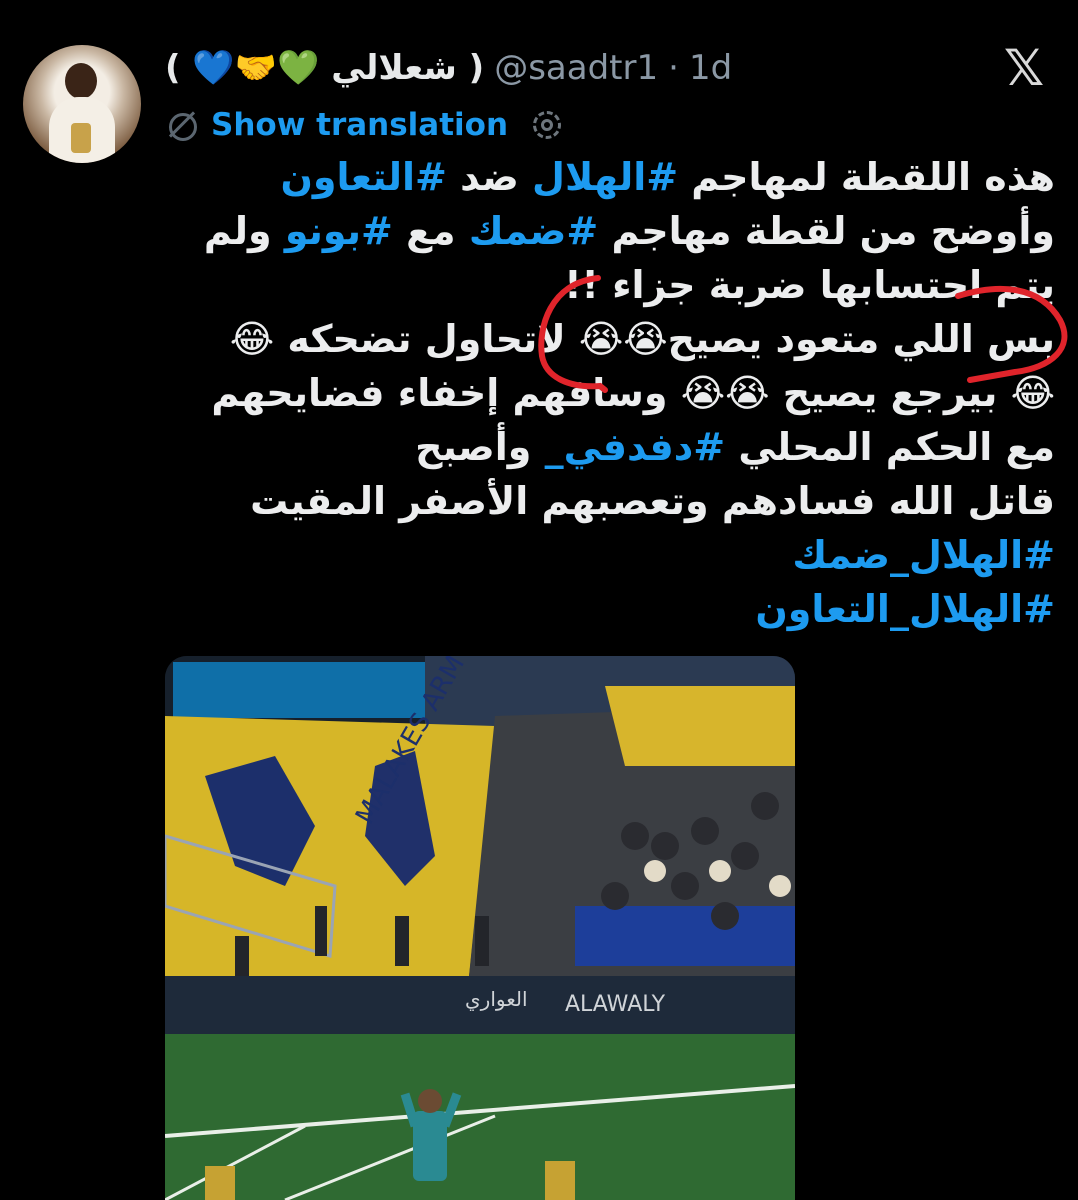  What do you see at coordinates (809, 285) in the screenshot?
I see `tweet-line-3: يتم احتسابها ضربة جزاء !!` at bounding box center [809, 285].